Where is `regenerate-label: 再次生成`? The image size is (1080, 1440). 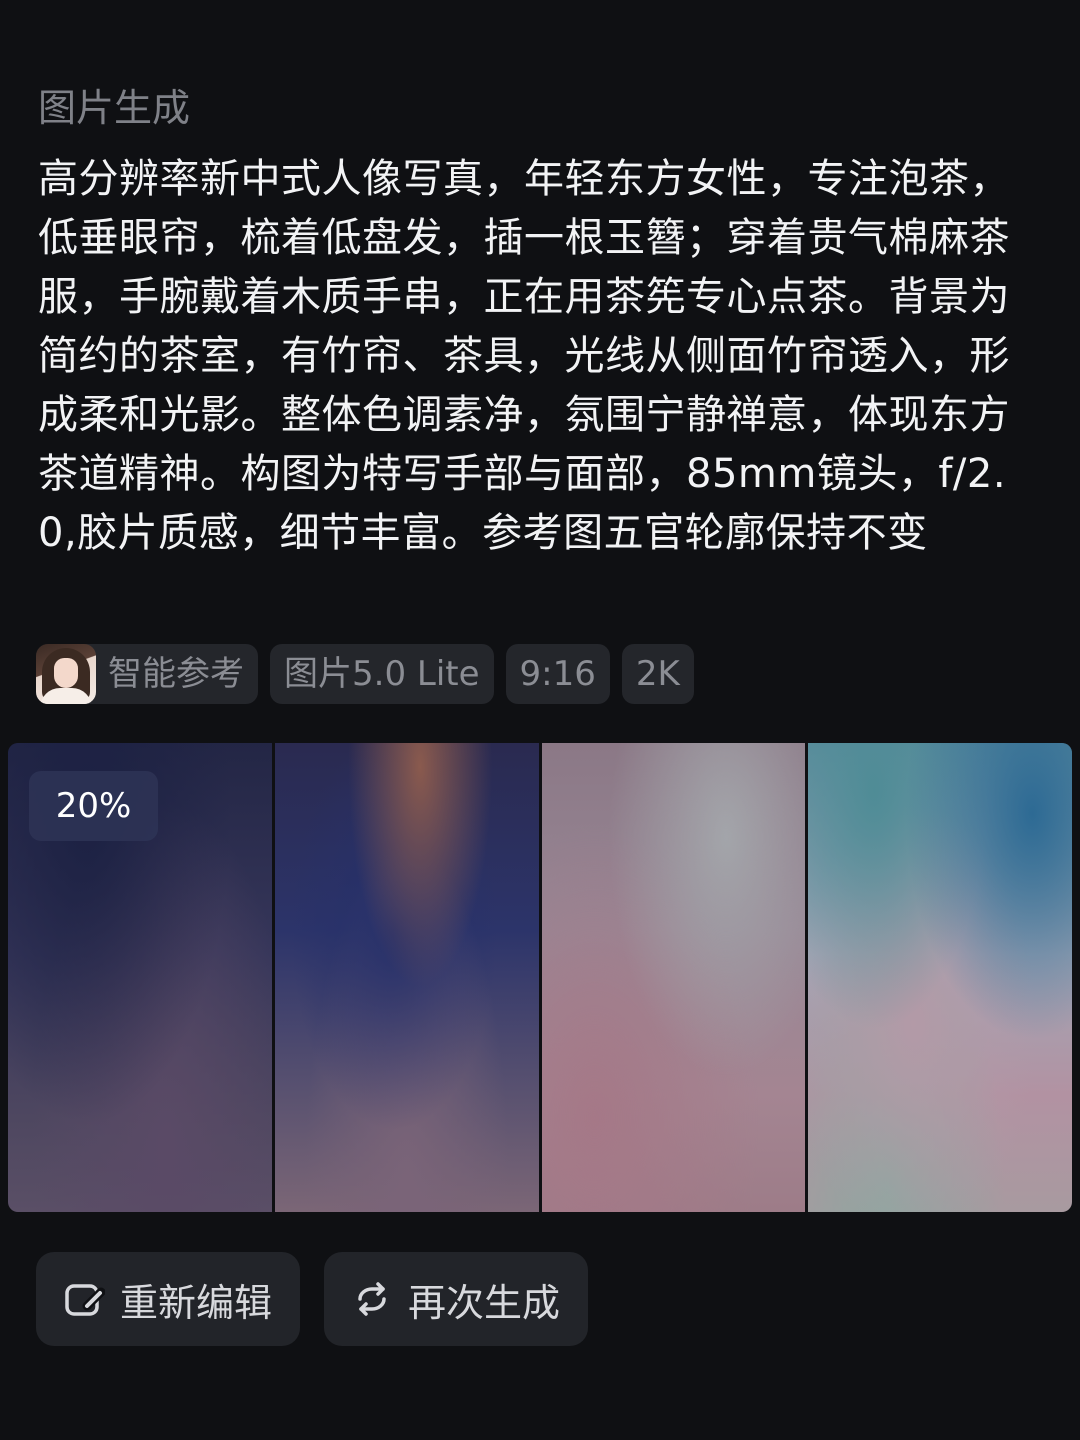 regenerate-label: 再次生成 is located at coordinates (484, 1302).